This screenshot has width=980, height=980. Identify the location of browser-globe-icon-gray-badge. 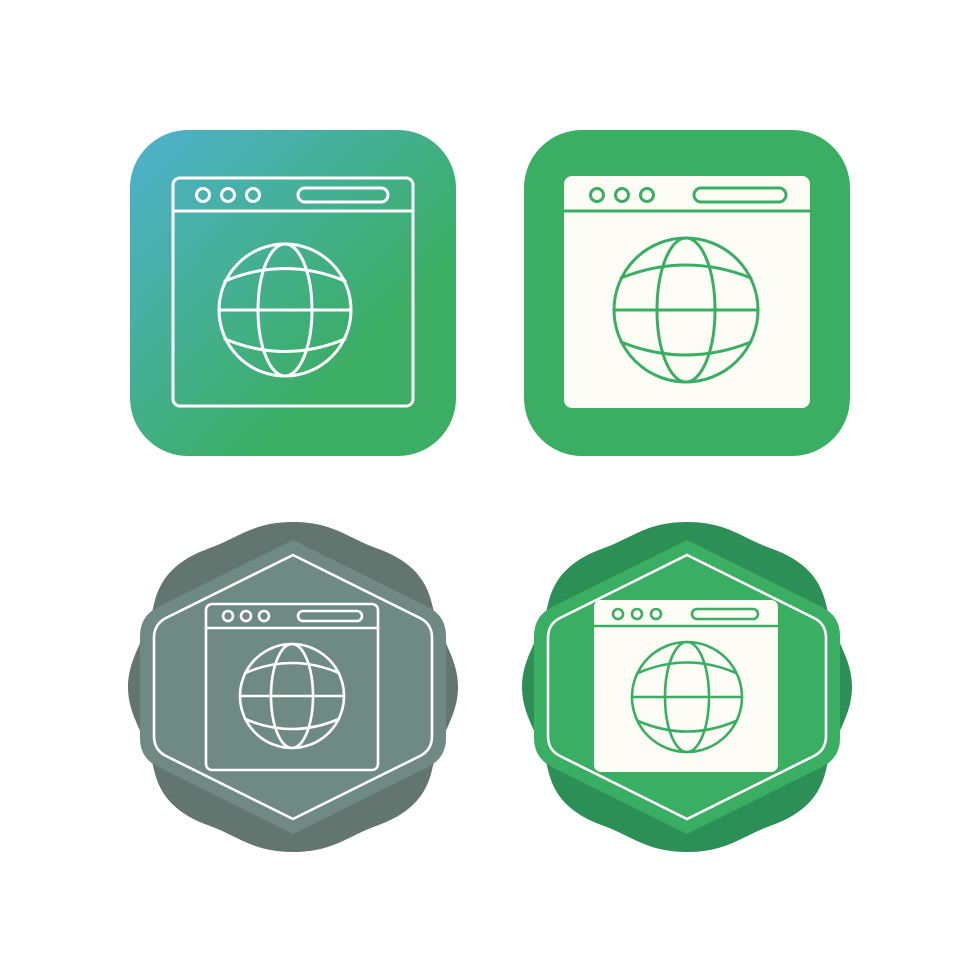
(293, 687).